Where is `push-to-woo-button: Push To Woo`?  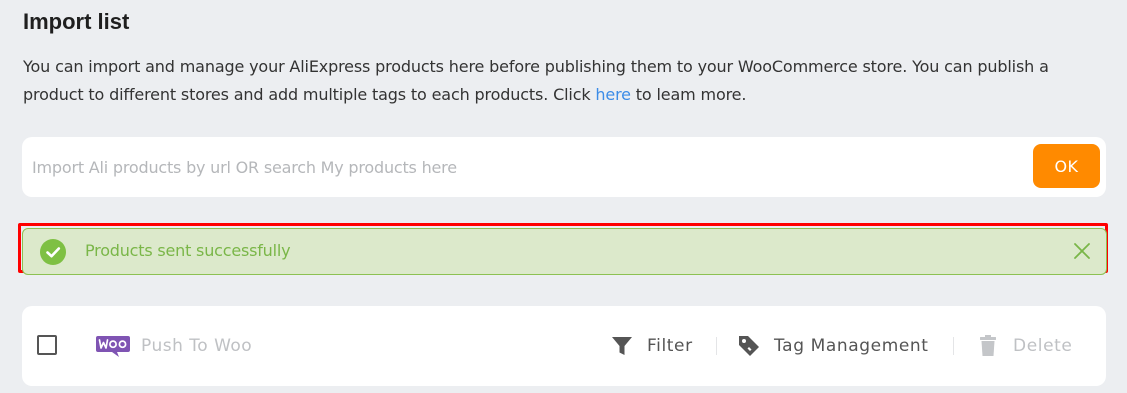 push-to-woo-button: Push To Woo is located at coordinates (173, 346).